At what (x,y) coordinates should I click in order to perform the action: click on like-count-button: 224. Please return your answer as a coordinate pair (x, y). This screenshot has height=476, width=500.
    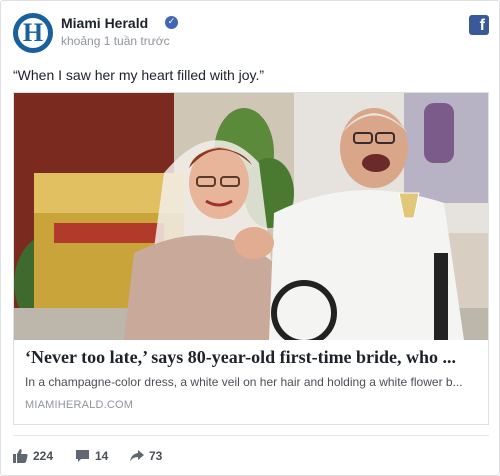
    Looking at the image, I should click on (38, 456).